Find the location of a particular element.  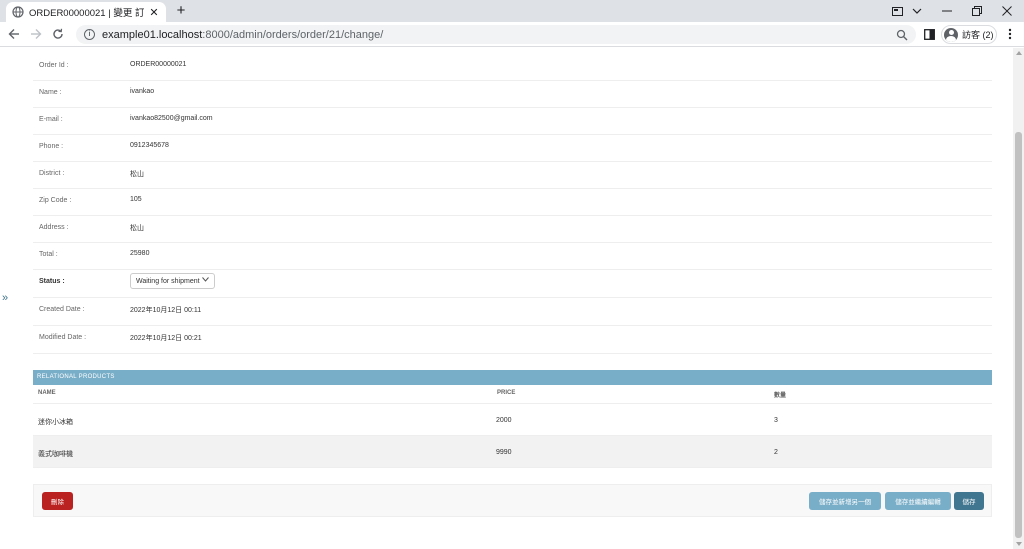

field-label: Total : is located at coordinates (48, 254).